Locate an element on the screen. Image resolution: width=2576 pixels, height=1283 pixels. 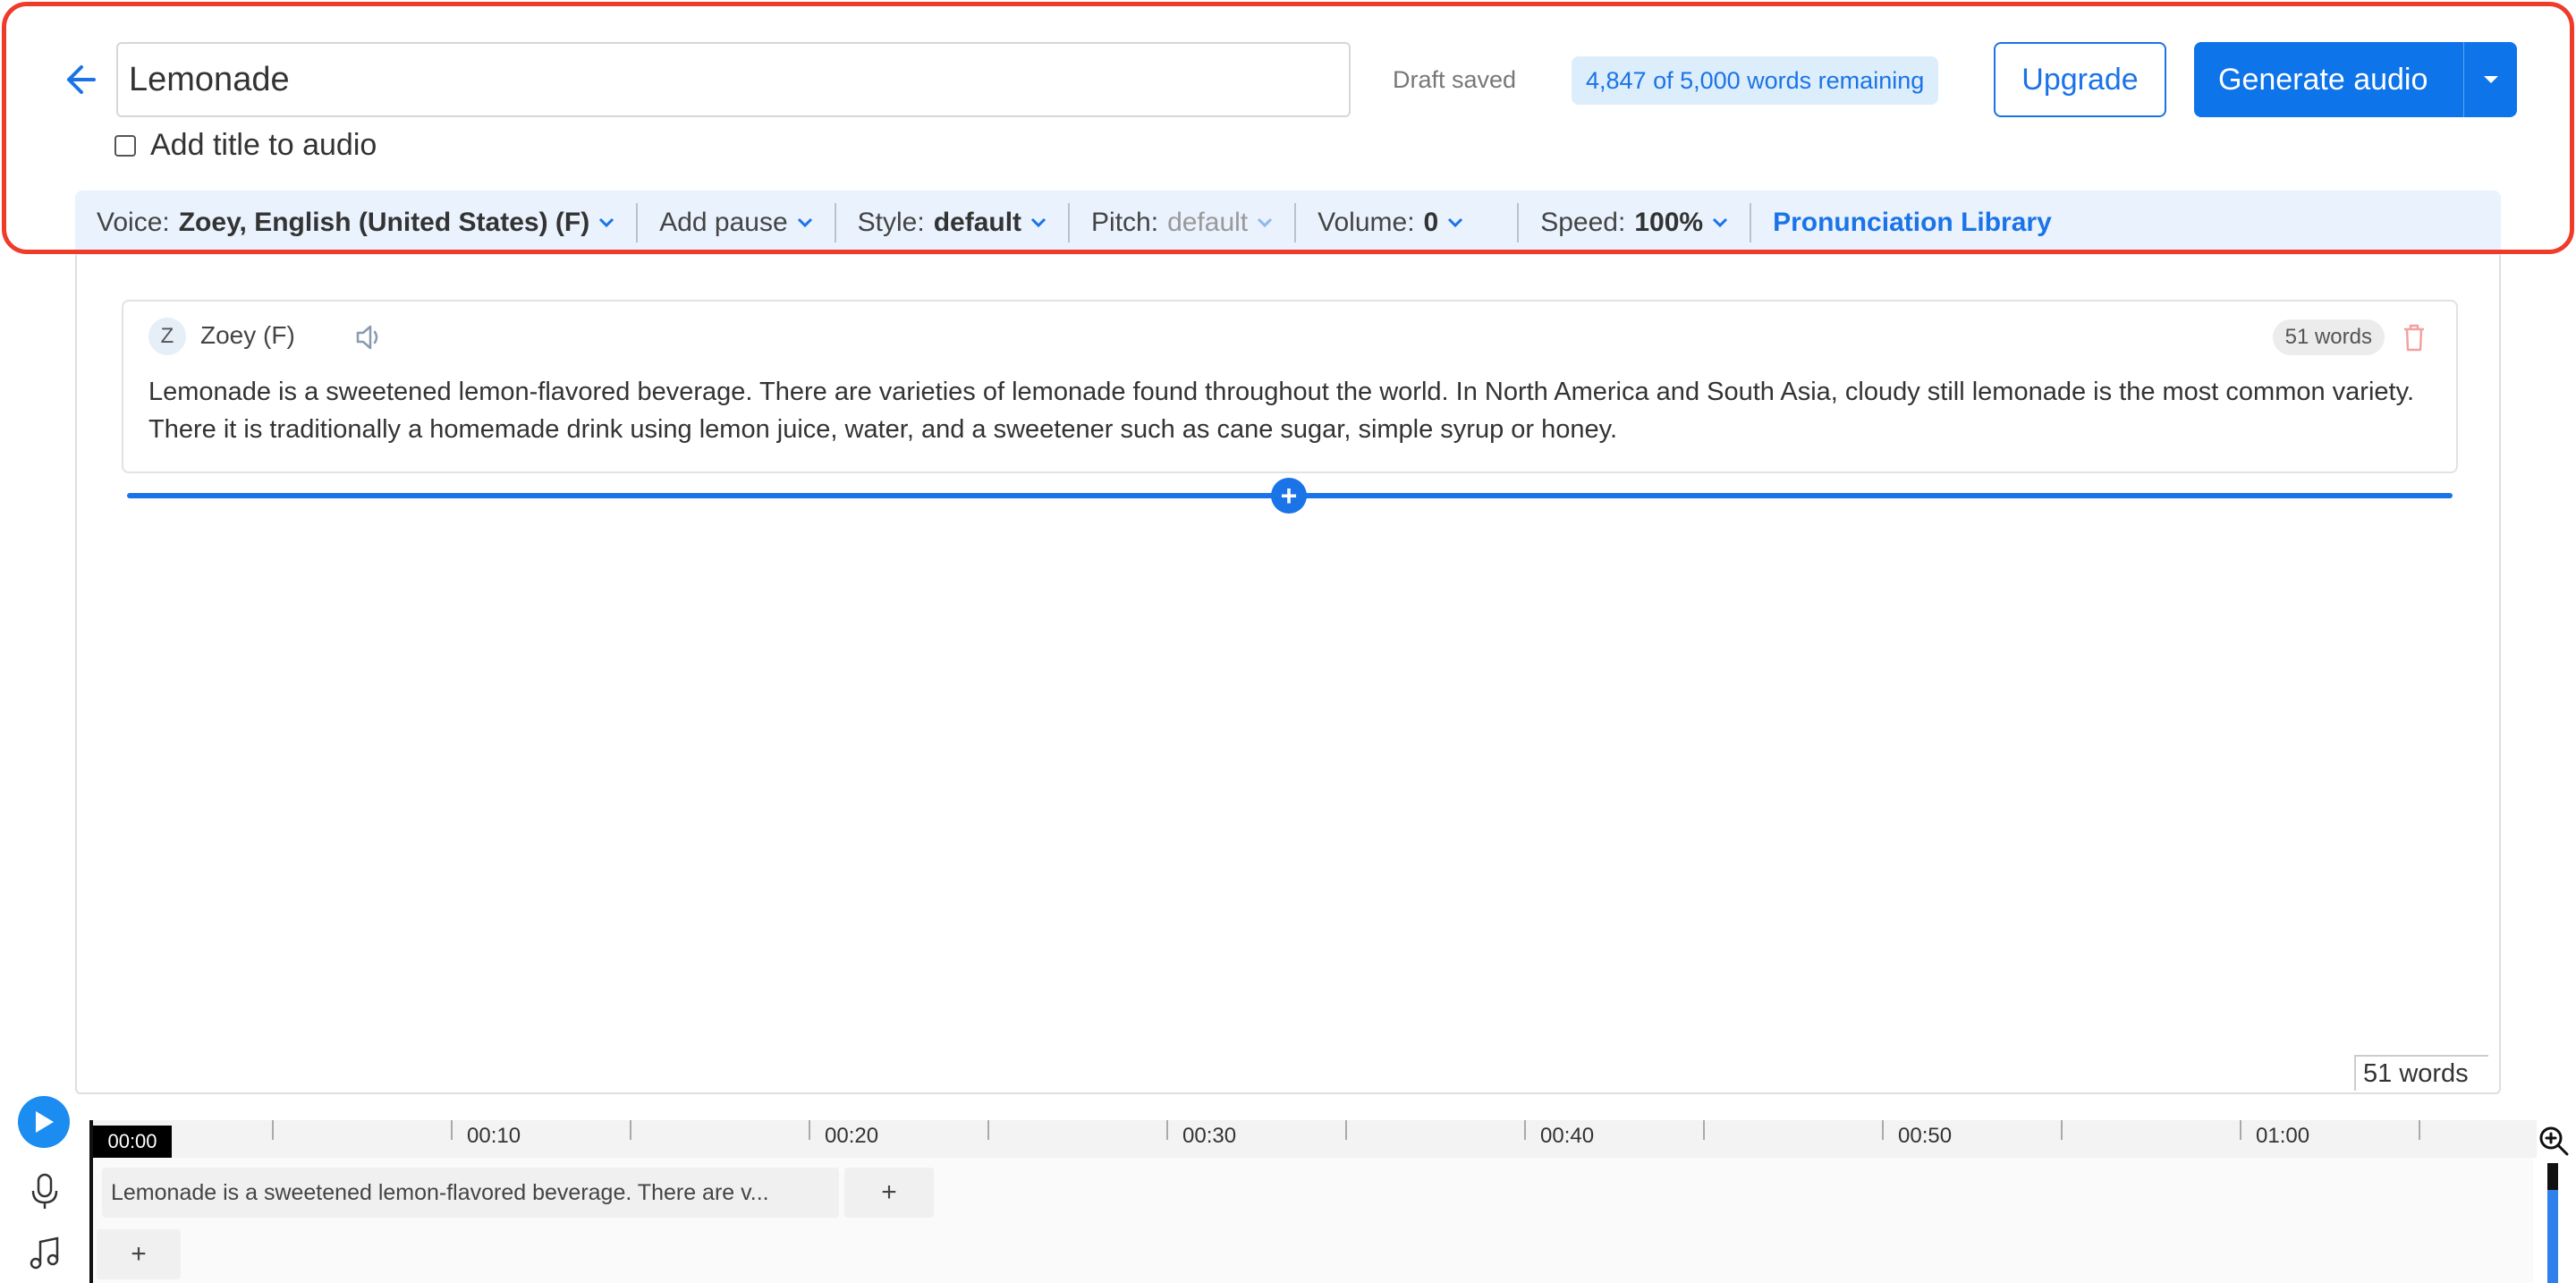
add-pause-selector: Add pause is located at coordinates (737, 222).